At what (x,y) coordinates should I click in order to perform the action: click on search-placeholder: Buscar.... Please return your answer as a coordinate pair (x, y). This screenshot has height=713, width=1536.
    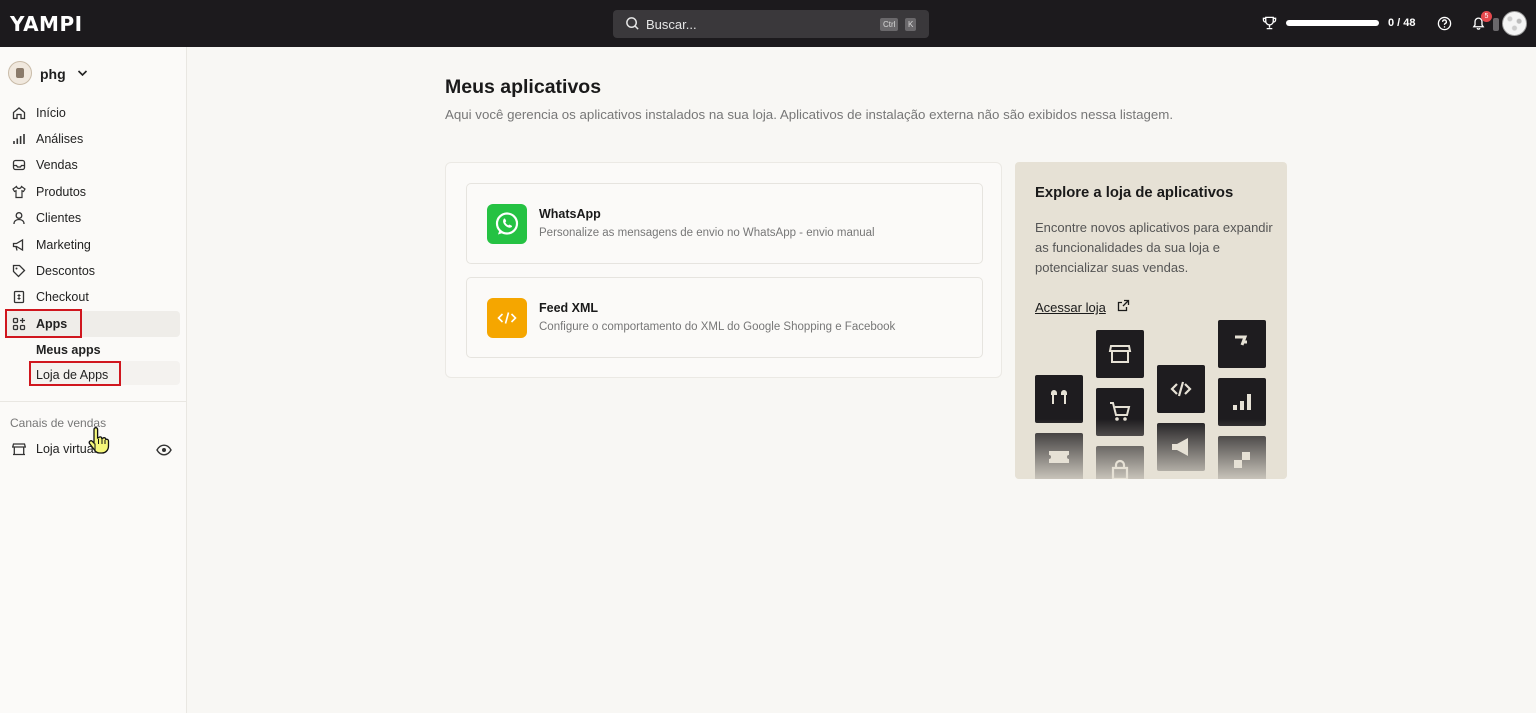
    Looking at the image, I should click on (671, 24).